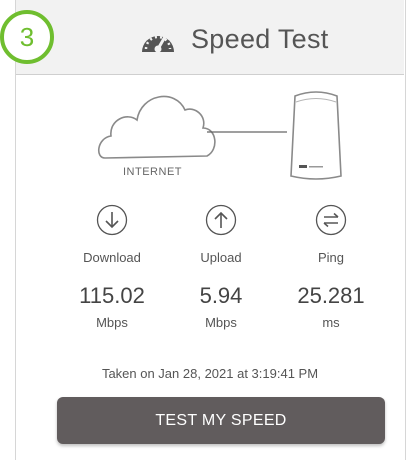 This screenshot has width=412, height=460. What do you see at coordinates (221, 322) in the screenshot?
I see `upload-unit: Mbps` at bounding box center [221, 322].